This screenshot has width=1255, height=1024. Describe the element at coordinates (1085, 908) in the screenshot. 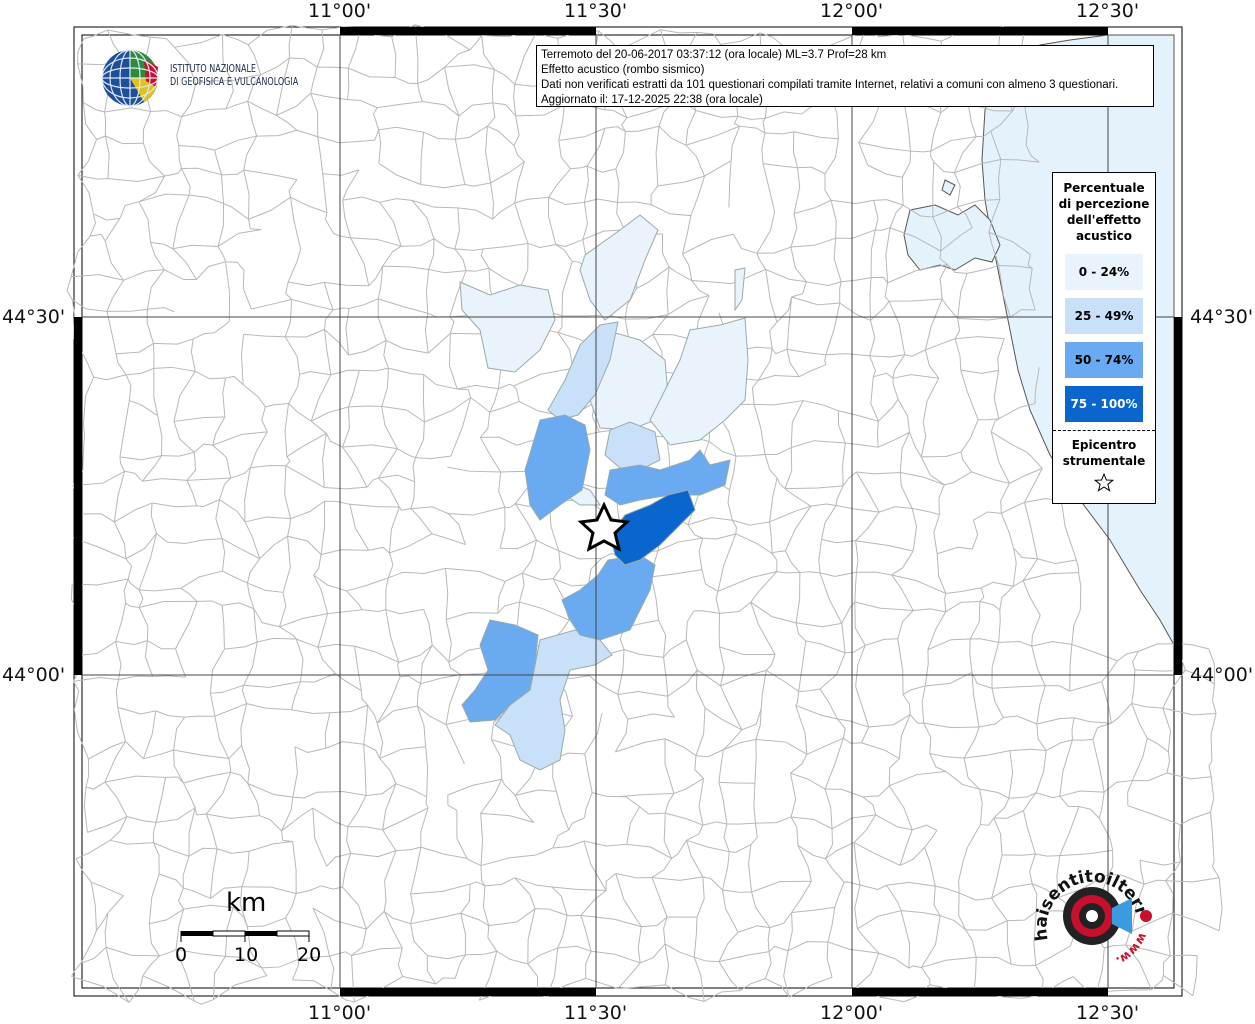

I see `megaphone-target-icon: haisentitoilterremoto.it www.` at that location.